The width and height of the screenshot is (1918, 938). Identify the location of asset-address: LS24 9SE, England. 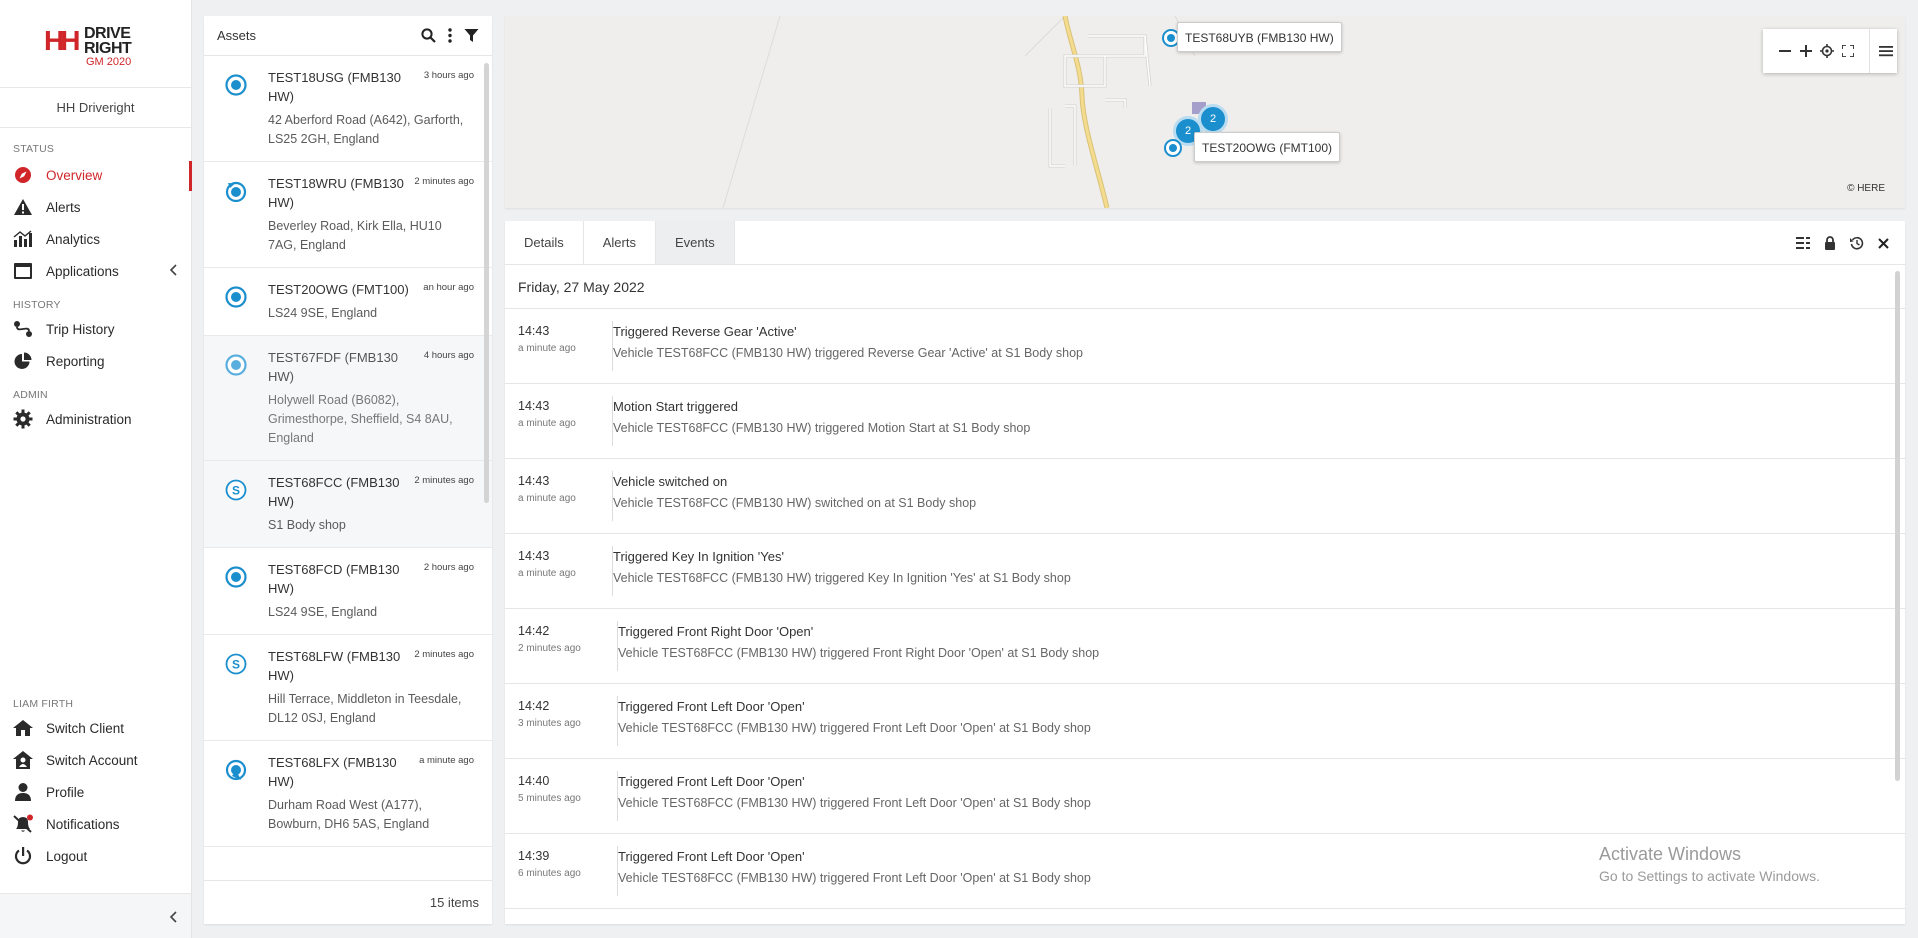
(323, 612).